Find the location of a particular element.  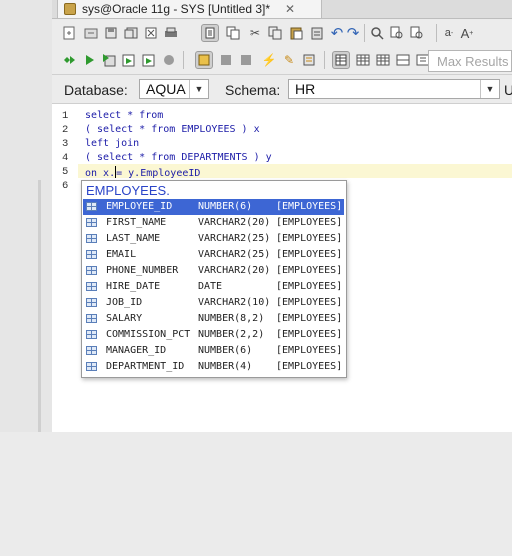

code-line-current: on x.= y.EmployeeID is located at coordinates (142, 172).